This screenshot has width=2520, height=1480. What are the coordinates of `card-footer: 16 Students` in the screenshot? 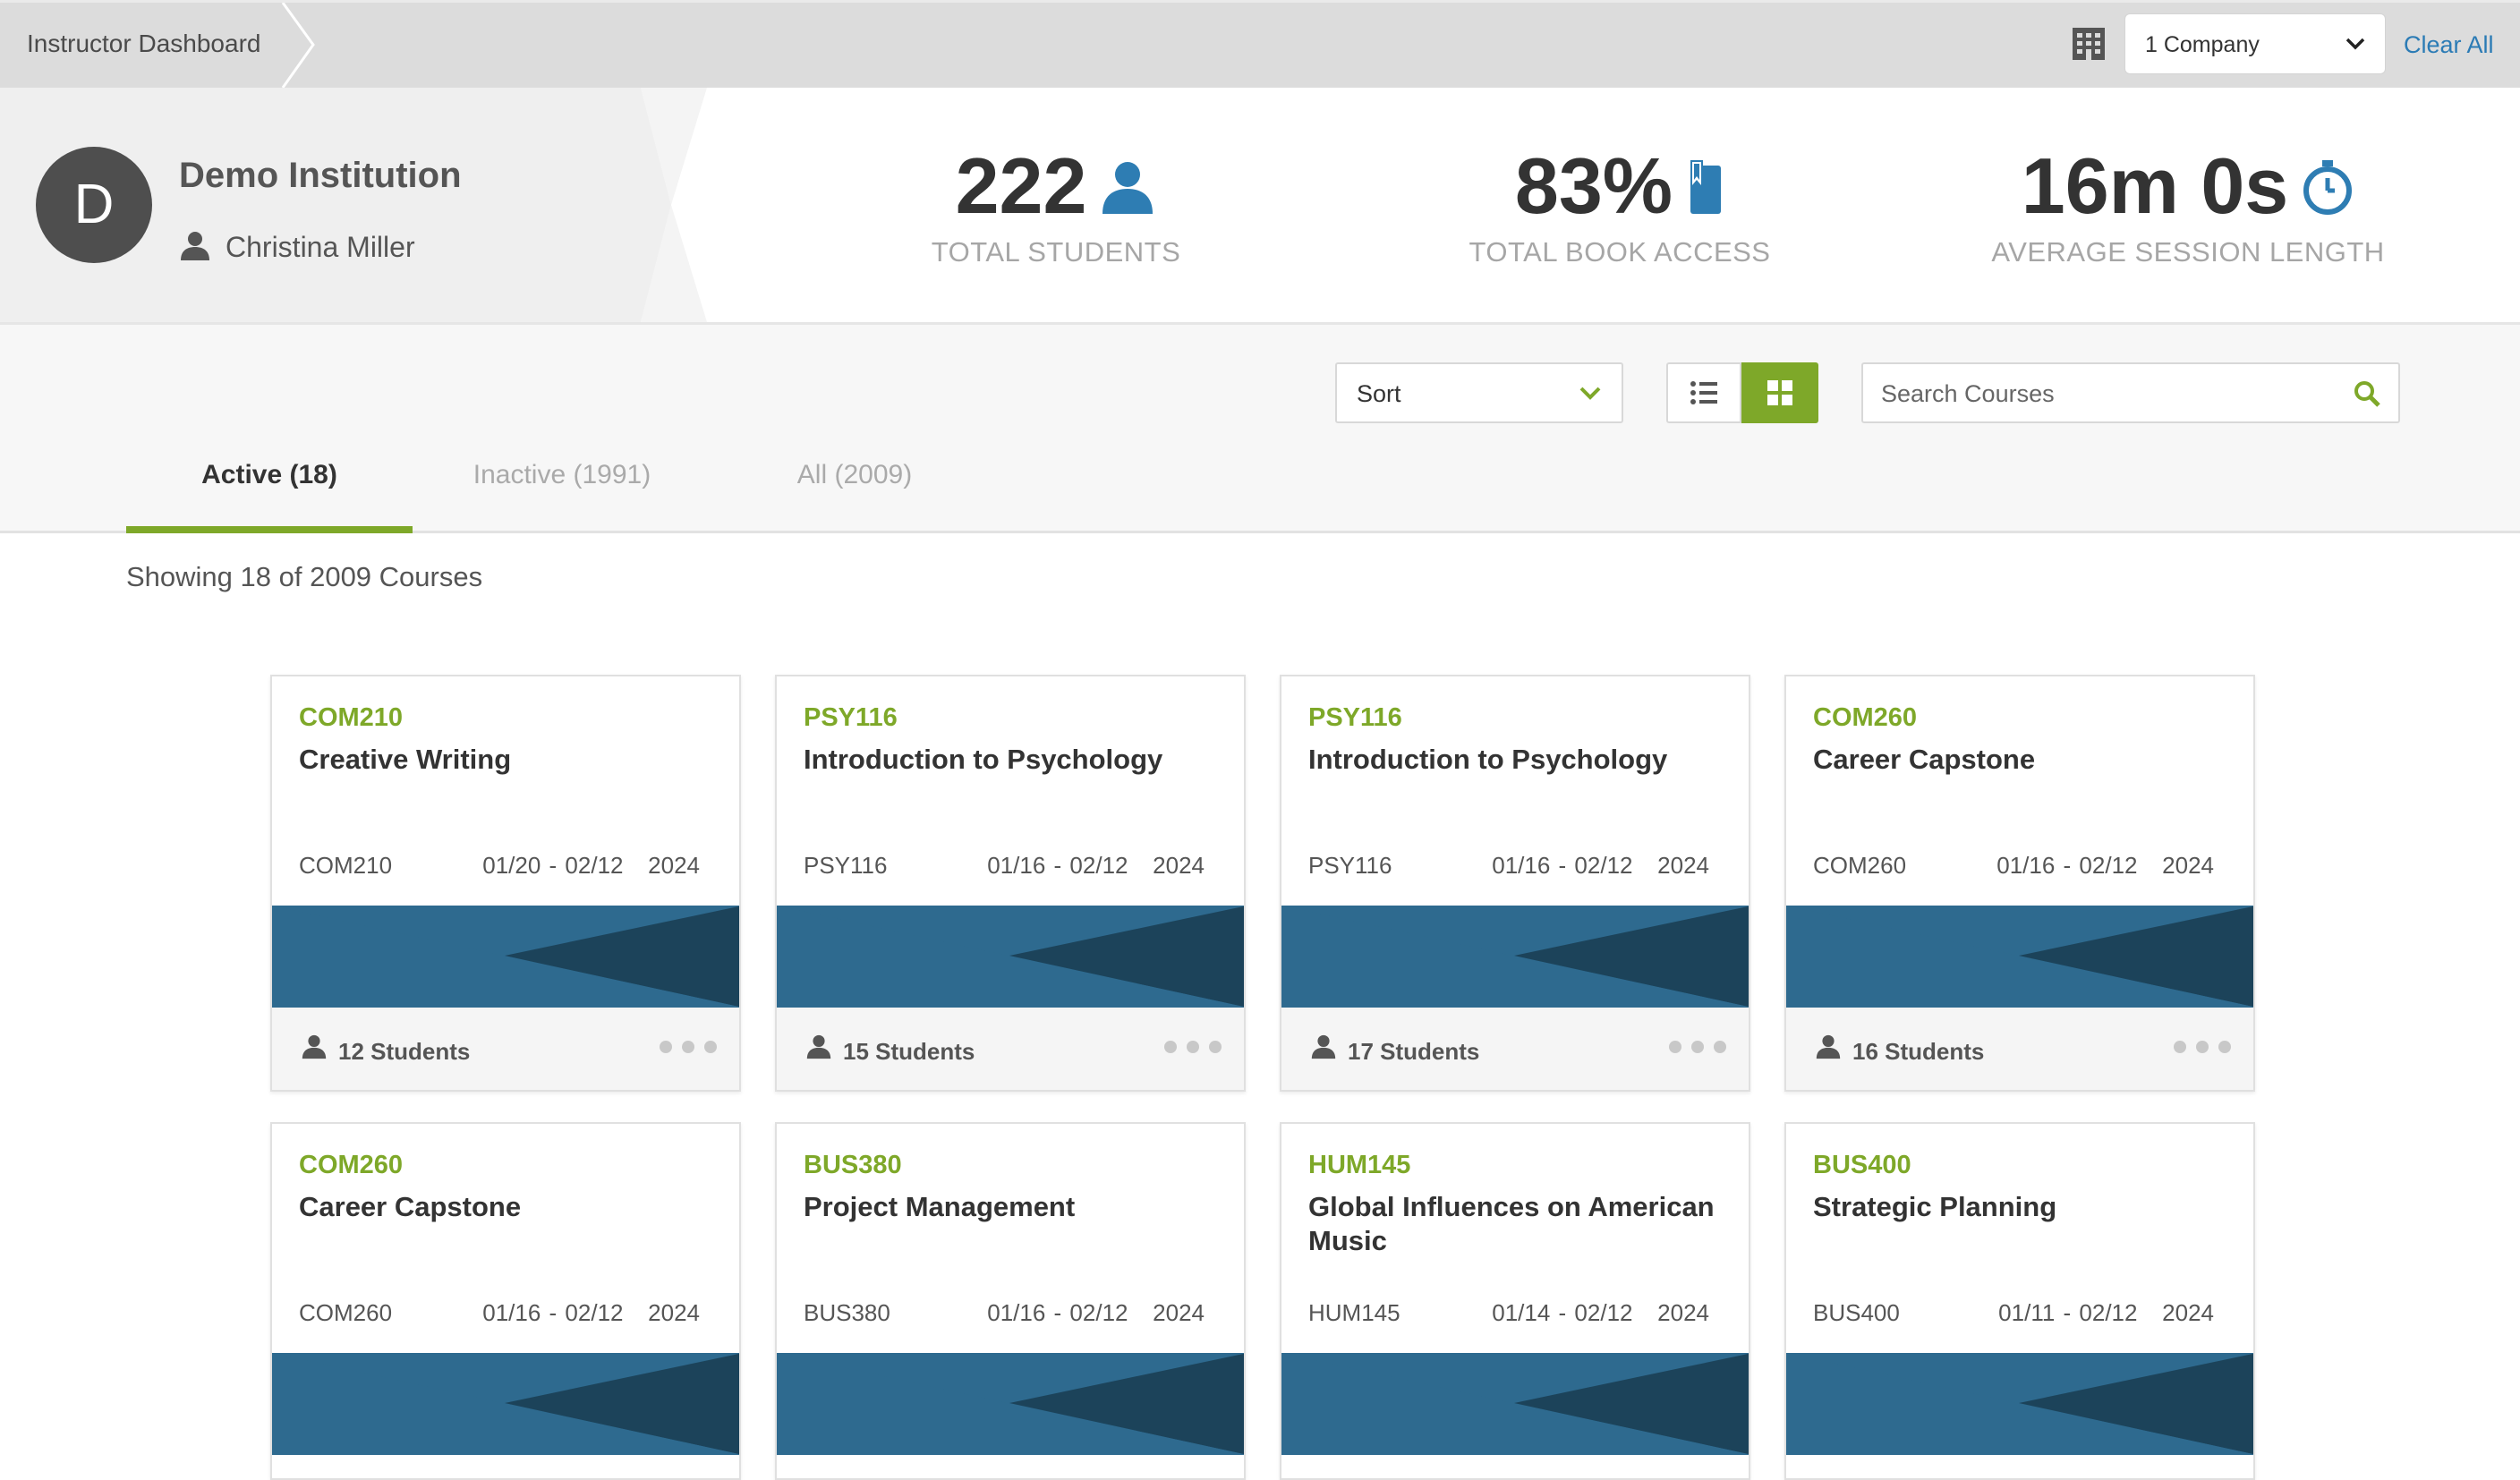 It's located at (2020, 1049).